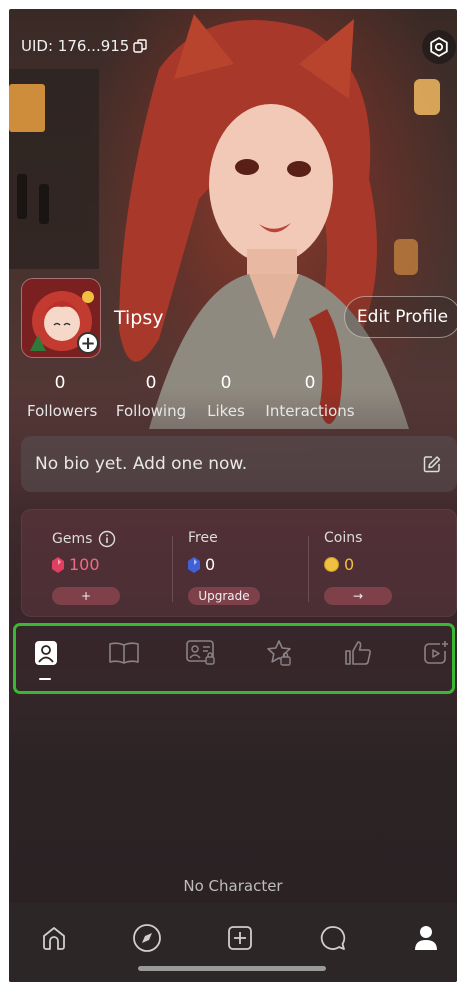 Image resolution: width=466 pixels, height=983 pixels. Describe the element at coordinates (141, 464) in the screenshot. I see `bio-placeholder: No bio yet. Add one now.` at that location.